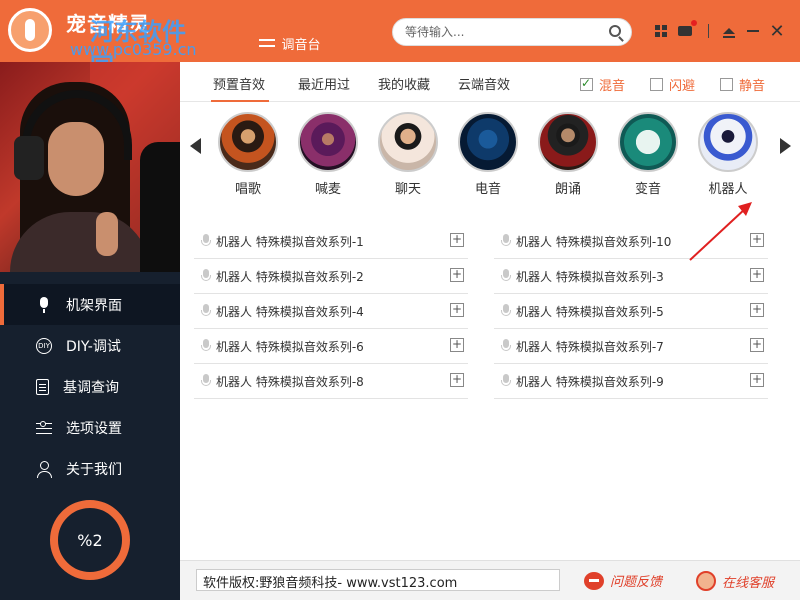  Describe the element at coordinates (594, 241) in the screenshot. I see `list-item-label: 机器人 特殊模拟音效系列-10` at that location.